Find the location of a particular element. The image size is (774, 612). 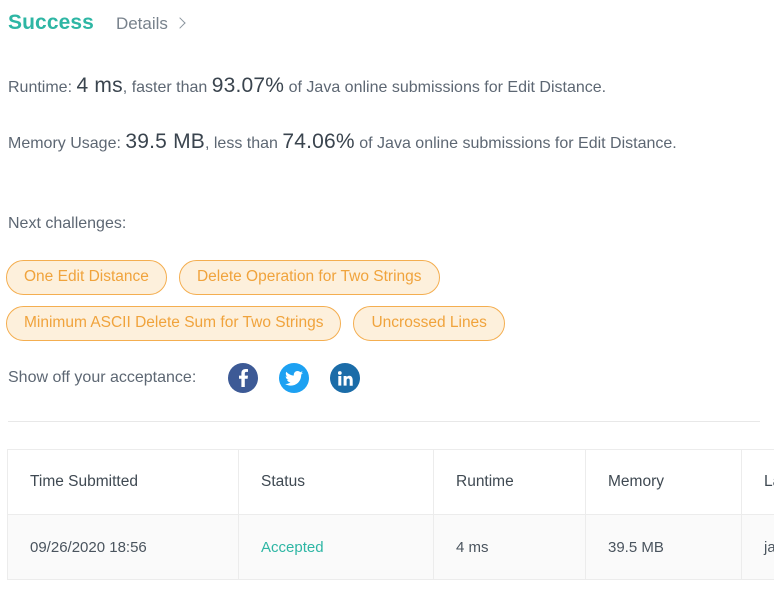

runtime-prefix: Runtime: is located at coordinates (40, 87).